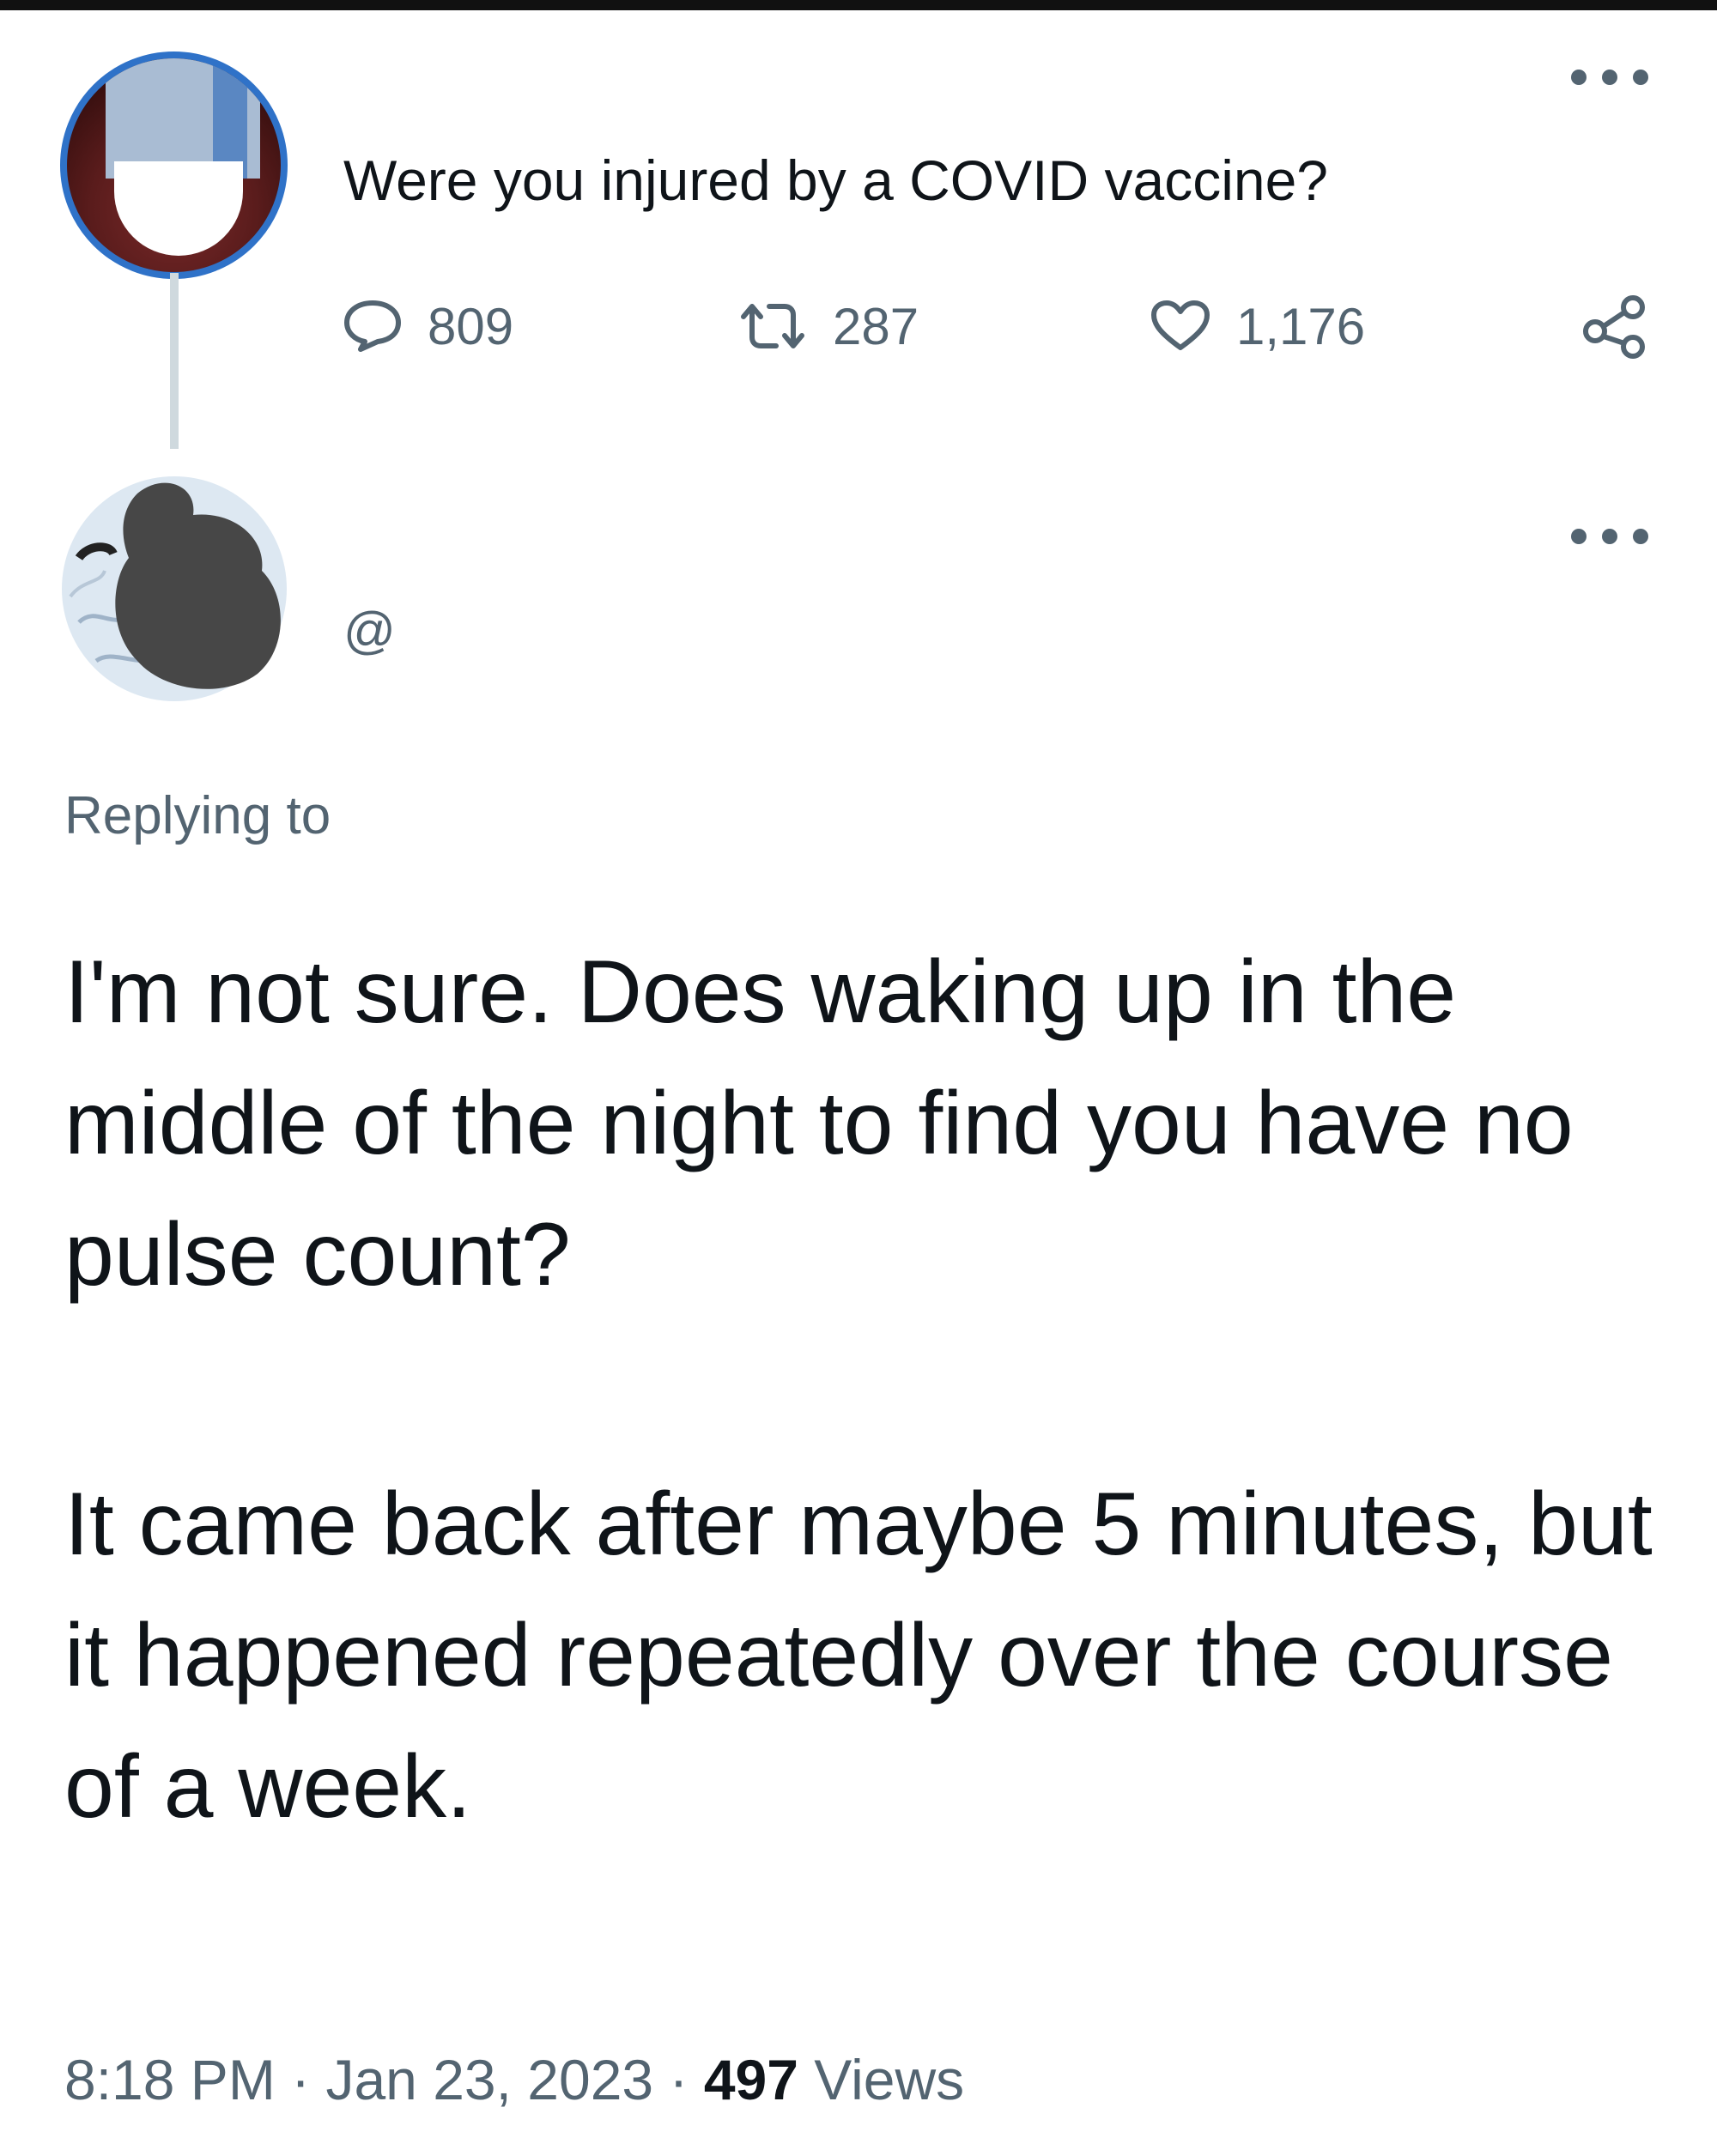  Describe the element at coordinates (1301, 326) in the screenshot. I see `like-count: 1,176` at that location.